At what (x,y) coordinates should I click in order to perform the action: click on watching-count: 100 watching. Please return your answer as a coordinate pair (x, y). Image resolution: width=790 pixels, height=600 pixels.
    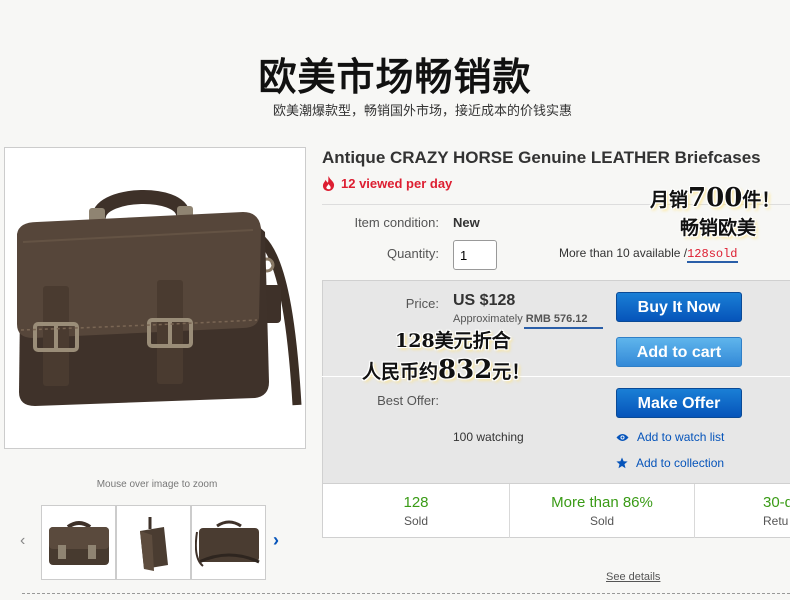
    Looking at the image, I should click on (488, 437).